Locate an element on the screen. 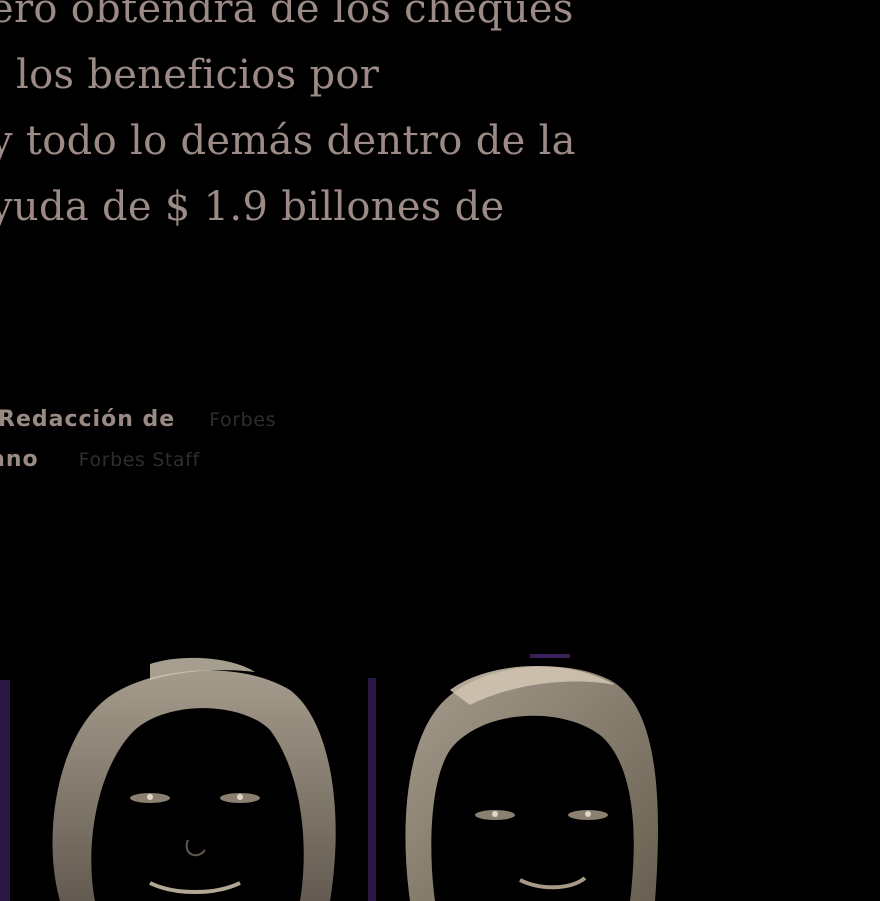  headline-line: yuda de $ 1.9 billones de is located at coordinates (252, 207).